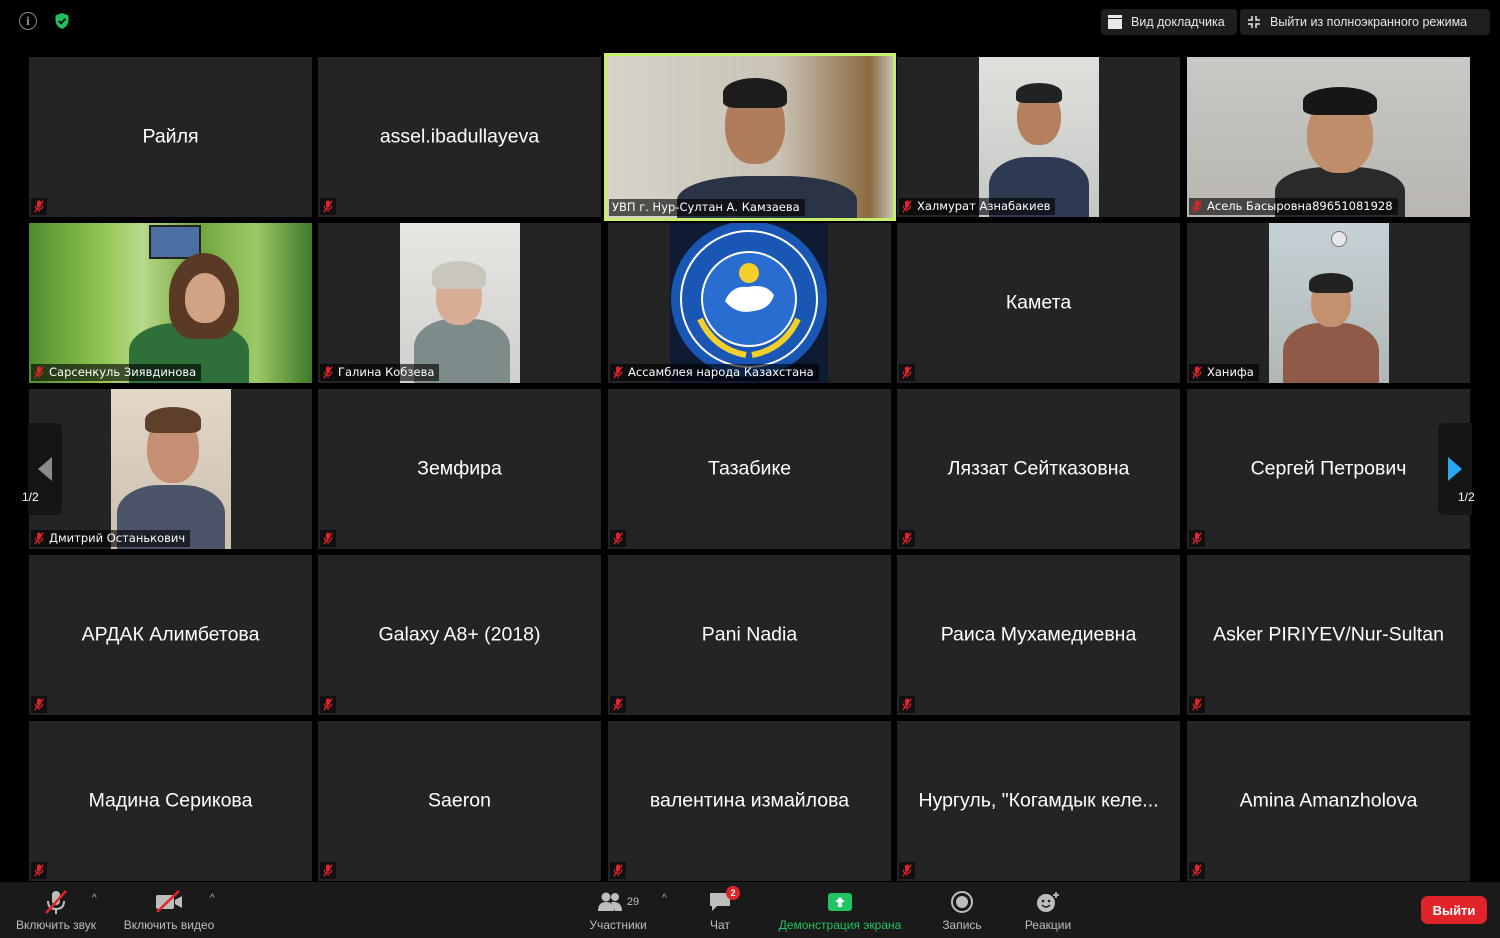 Image resolution: width=1500 pixels, height=938 pixels. I want to click on participant-tile: Райля, so click(170, 137).